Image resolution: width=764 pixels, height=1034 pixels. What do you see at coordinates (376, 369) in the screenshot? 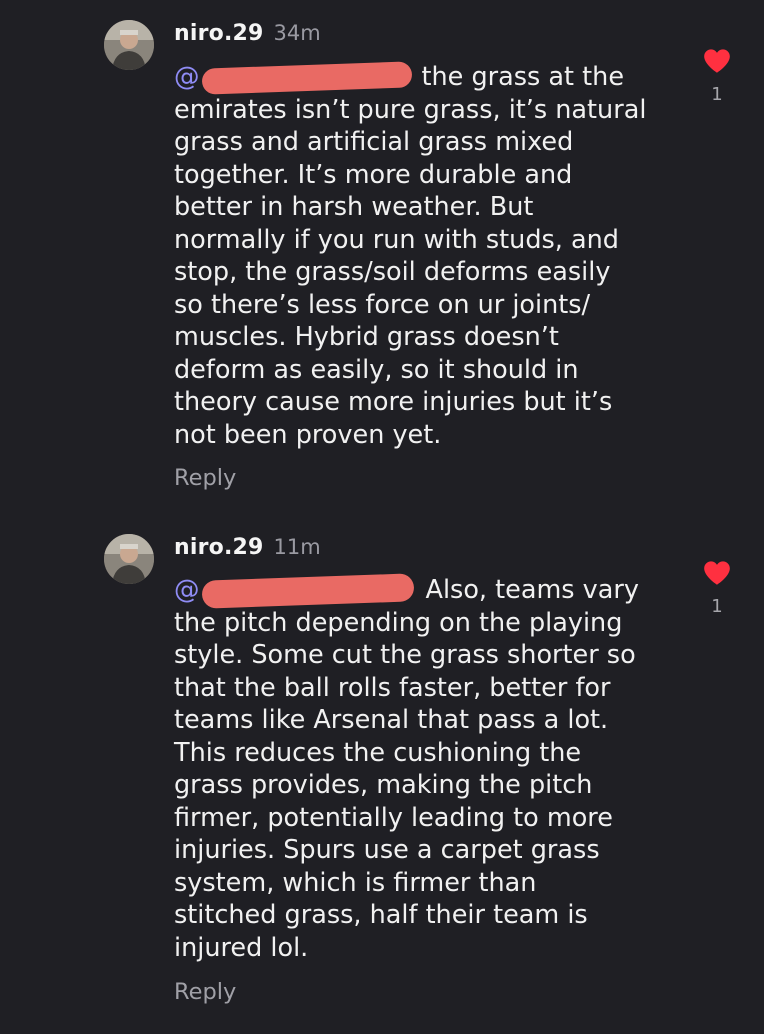
I see `comment-line: deform as easily, so it should in` at bounding box center [376, 369].